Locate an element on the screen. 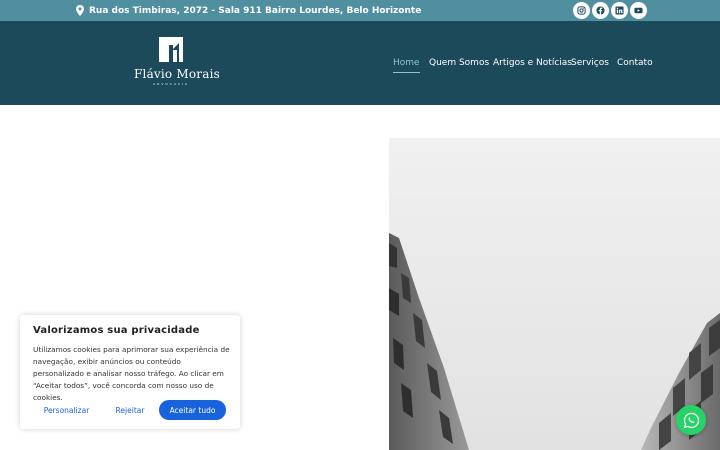  accept-all-button: Aceitar tudo is located at coordinates (192, 410).